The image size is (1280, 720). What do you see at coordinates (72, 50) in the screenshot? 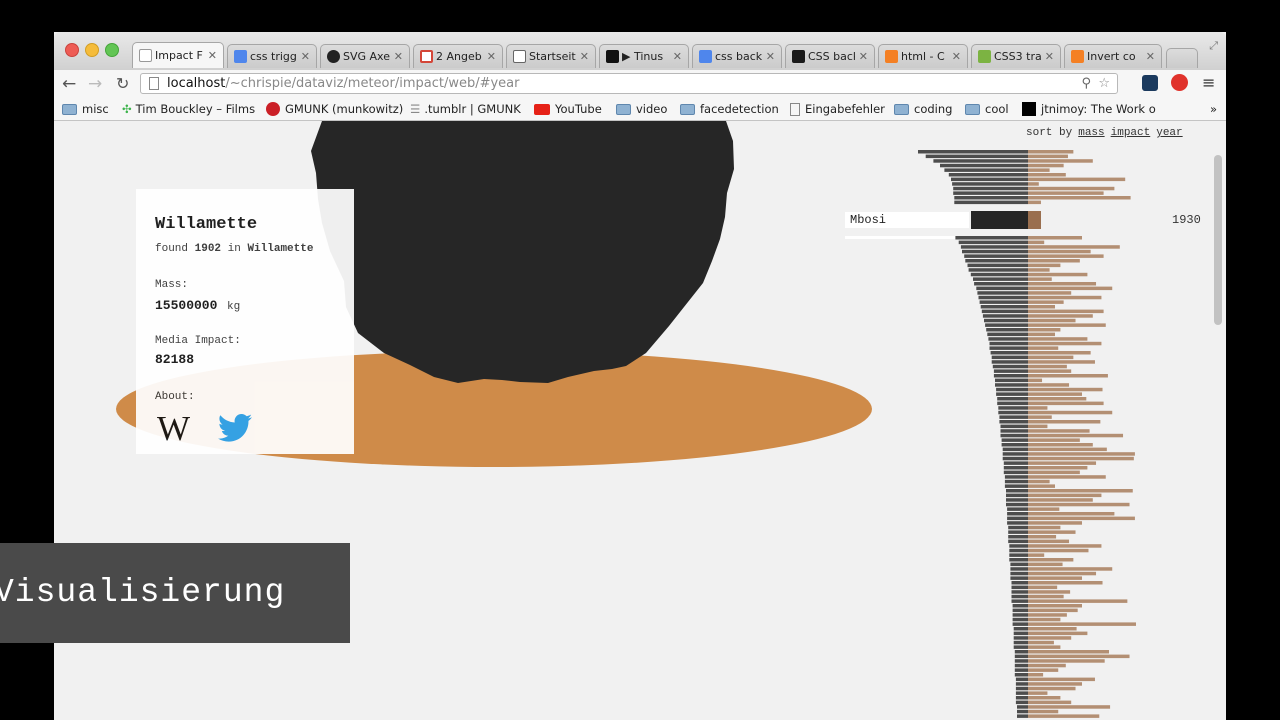
I see `close-window-button` at bounding box center [72, 50].